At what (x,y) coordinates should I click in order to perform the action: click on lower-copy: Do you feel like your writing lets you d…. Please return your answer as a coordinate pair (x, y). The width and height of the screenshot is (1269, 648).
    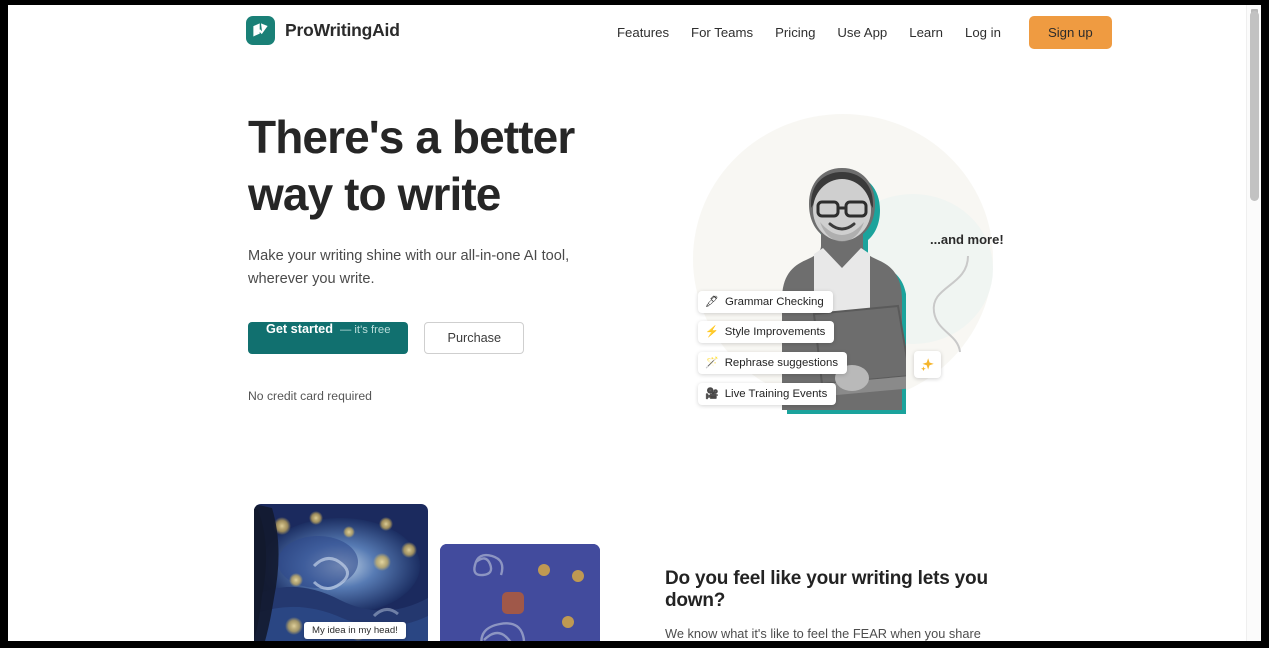
    Looking at the image, I should click on (840, 604).